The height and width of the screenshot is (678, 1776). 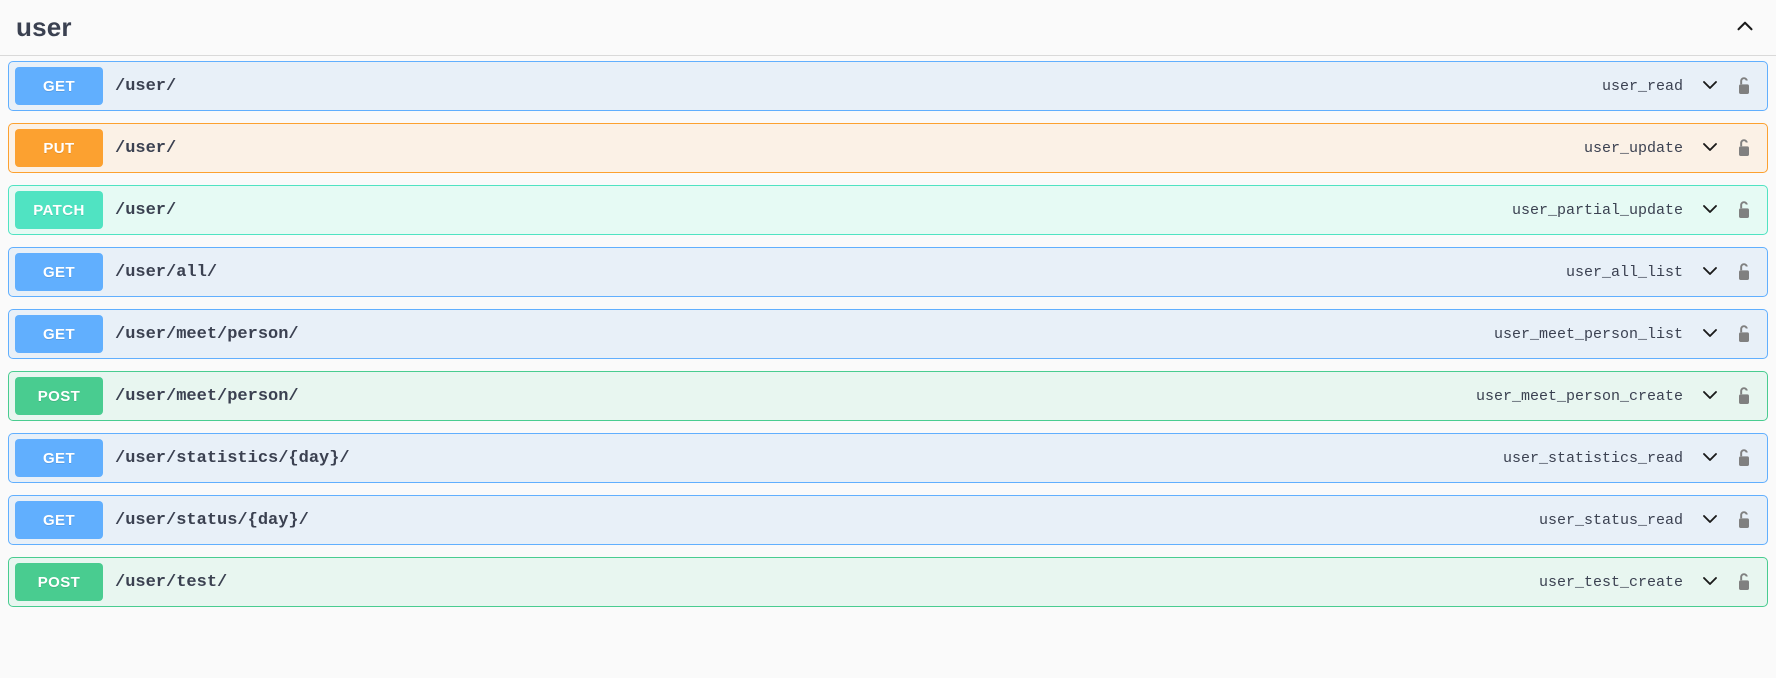 I want to click on operation-row: GET/user/status/{day}/ user_status_read, so click(x=888, y=520).